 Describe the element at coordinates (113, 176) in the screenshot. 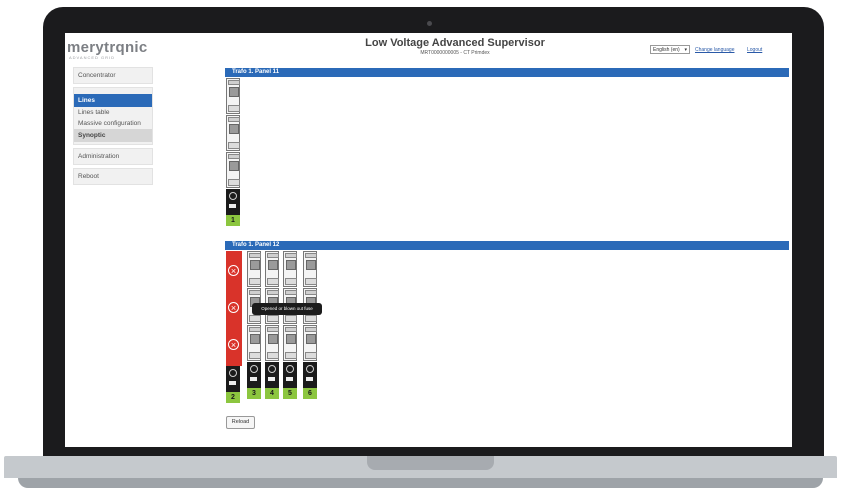

I see `sidebar-item-reboot: Reboot` at that location.